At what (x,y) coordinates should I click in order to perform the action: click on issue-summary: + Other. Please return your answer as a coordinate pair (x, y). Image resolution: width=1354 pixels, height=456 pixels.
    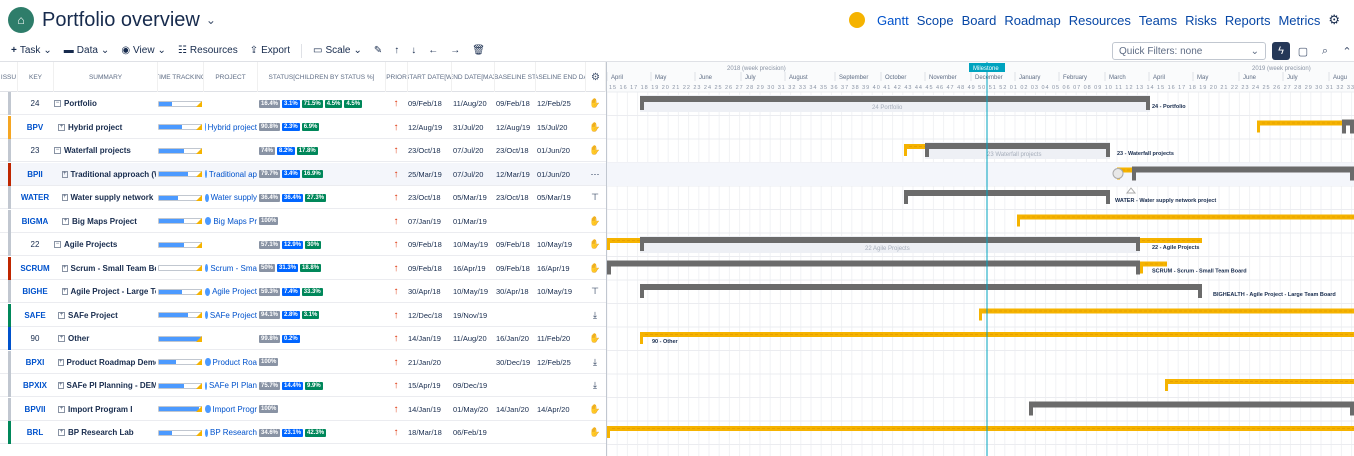
    Looking at the image, I should click on (105, 338).